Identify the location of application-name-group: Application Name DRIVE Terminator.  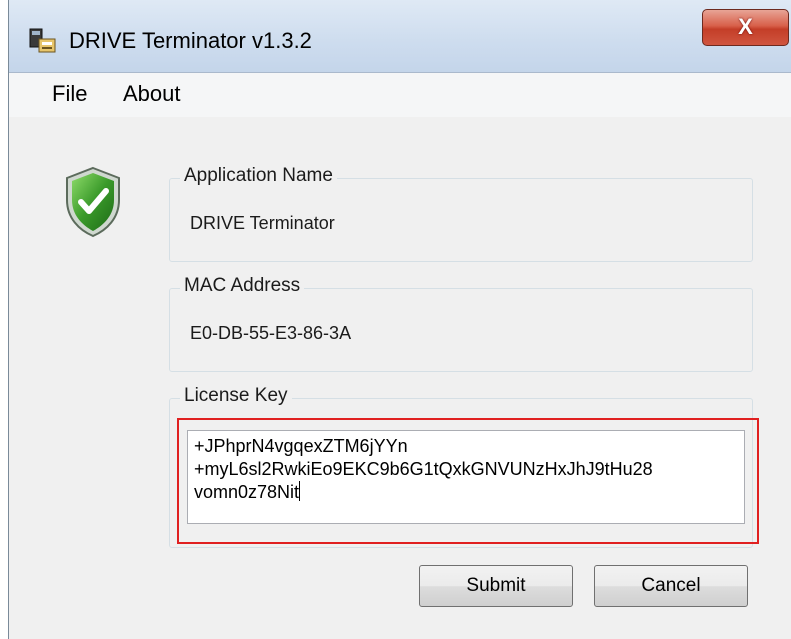
(461, 213).